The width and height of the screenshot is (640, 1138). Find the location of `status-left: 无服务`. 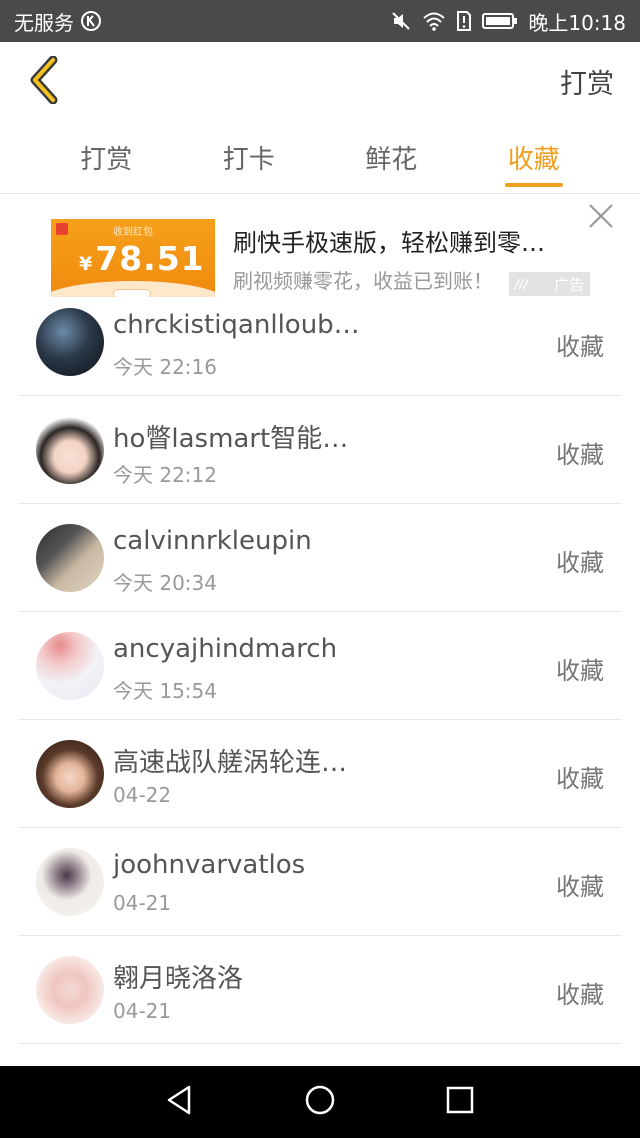

status-left: 无服务 is located at coordinates (58, 21).